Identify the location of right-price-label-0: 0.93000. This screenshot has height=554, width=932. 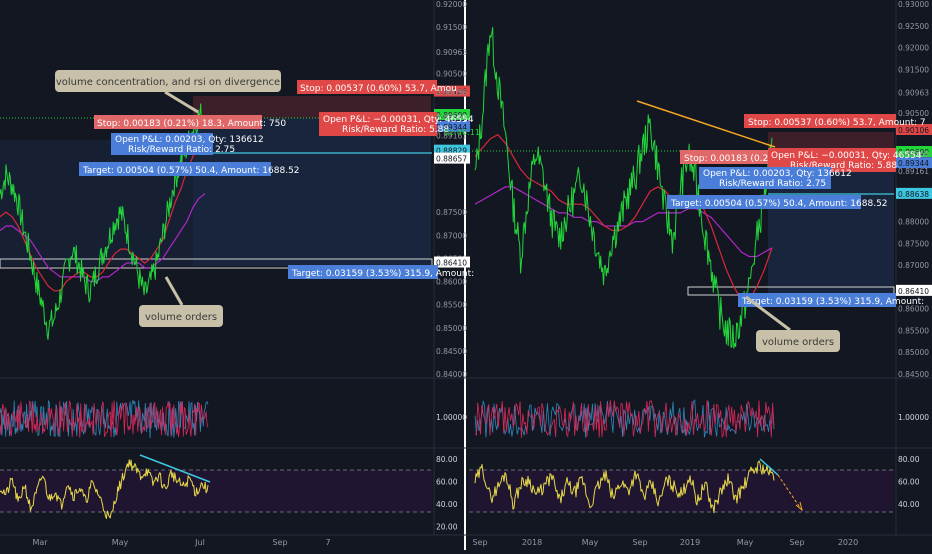
(913, 4).